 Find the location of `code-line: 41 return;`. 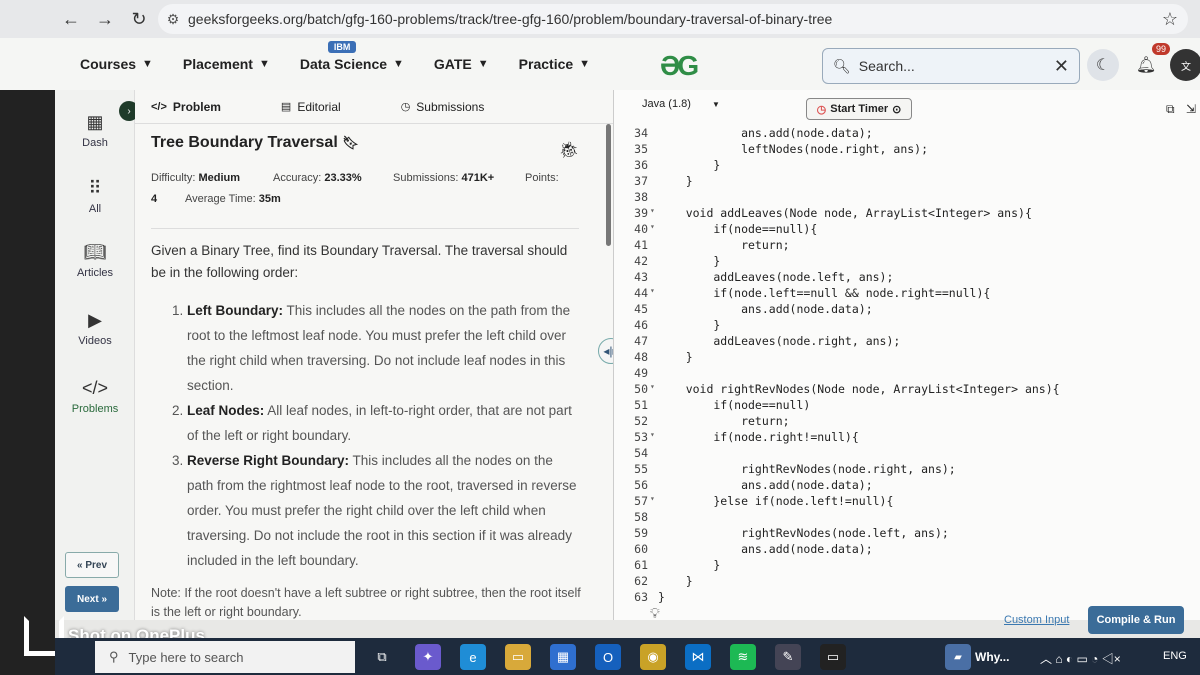

code-line: 41 return; is located at coordinates (907, 246).